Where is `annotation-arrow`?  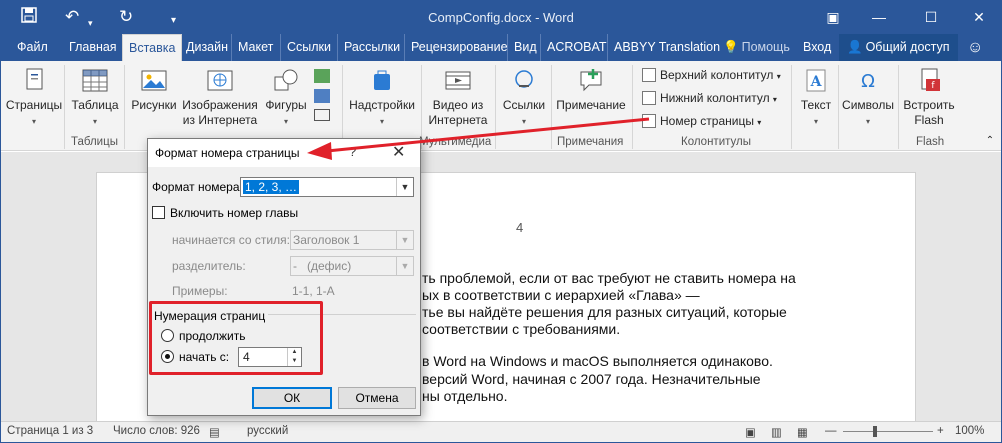
annotation-arrow is located at coordinates (478, 138).